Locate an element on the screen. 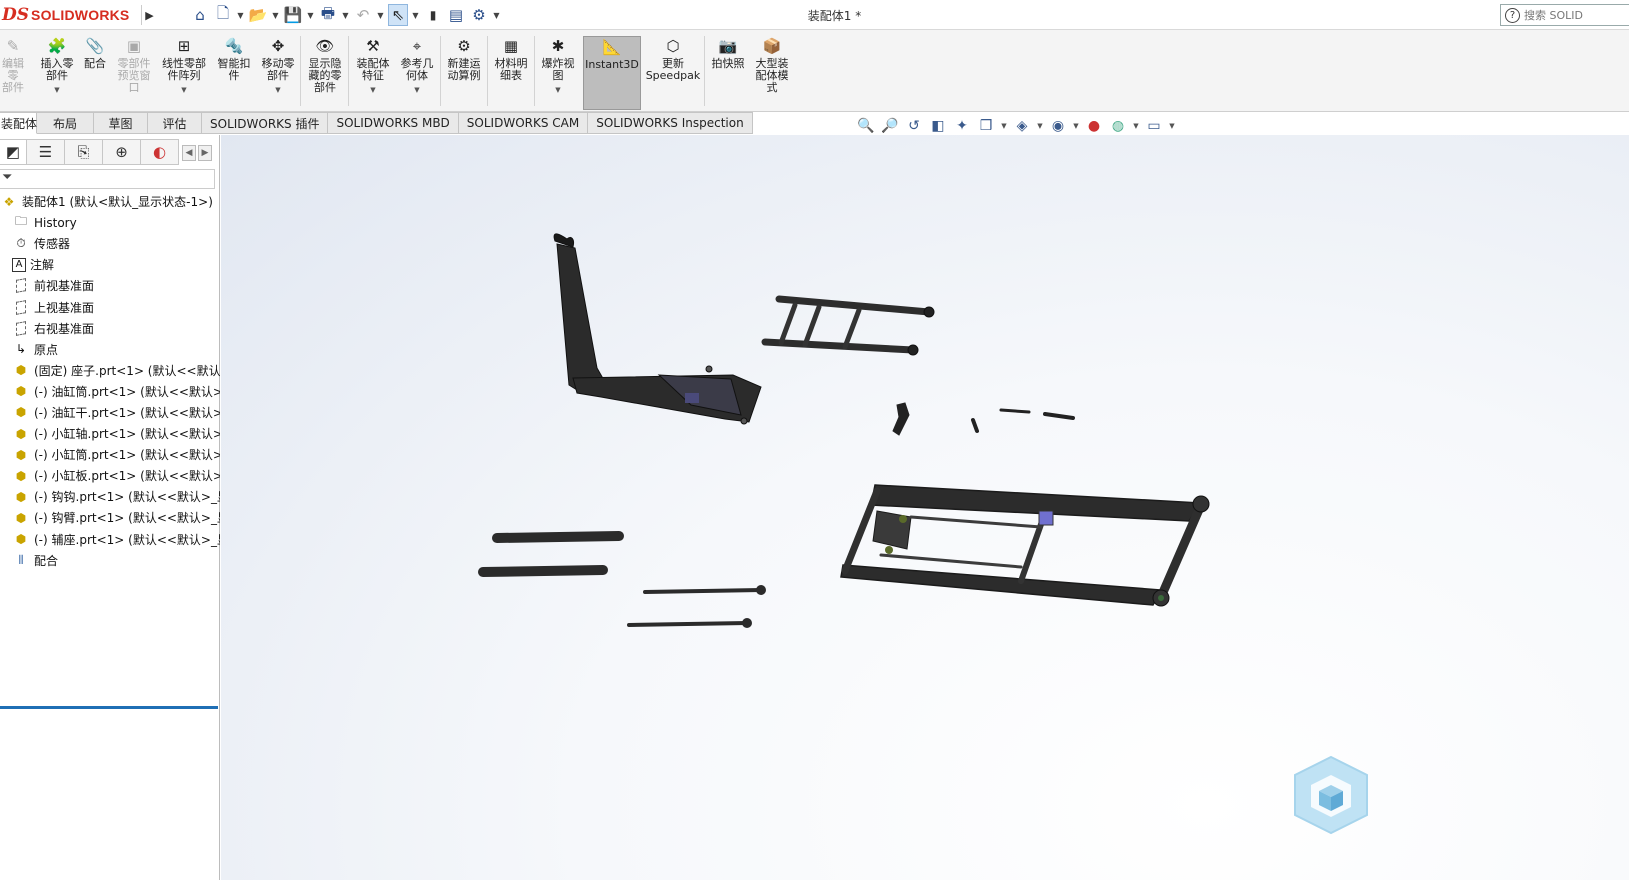  exploded-view-button: ✱ 爆炸视 图 ▼ is located at coordinates (558, 73).